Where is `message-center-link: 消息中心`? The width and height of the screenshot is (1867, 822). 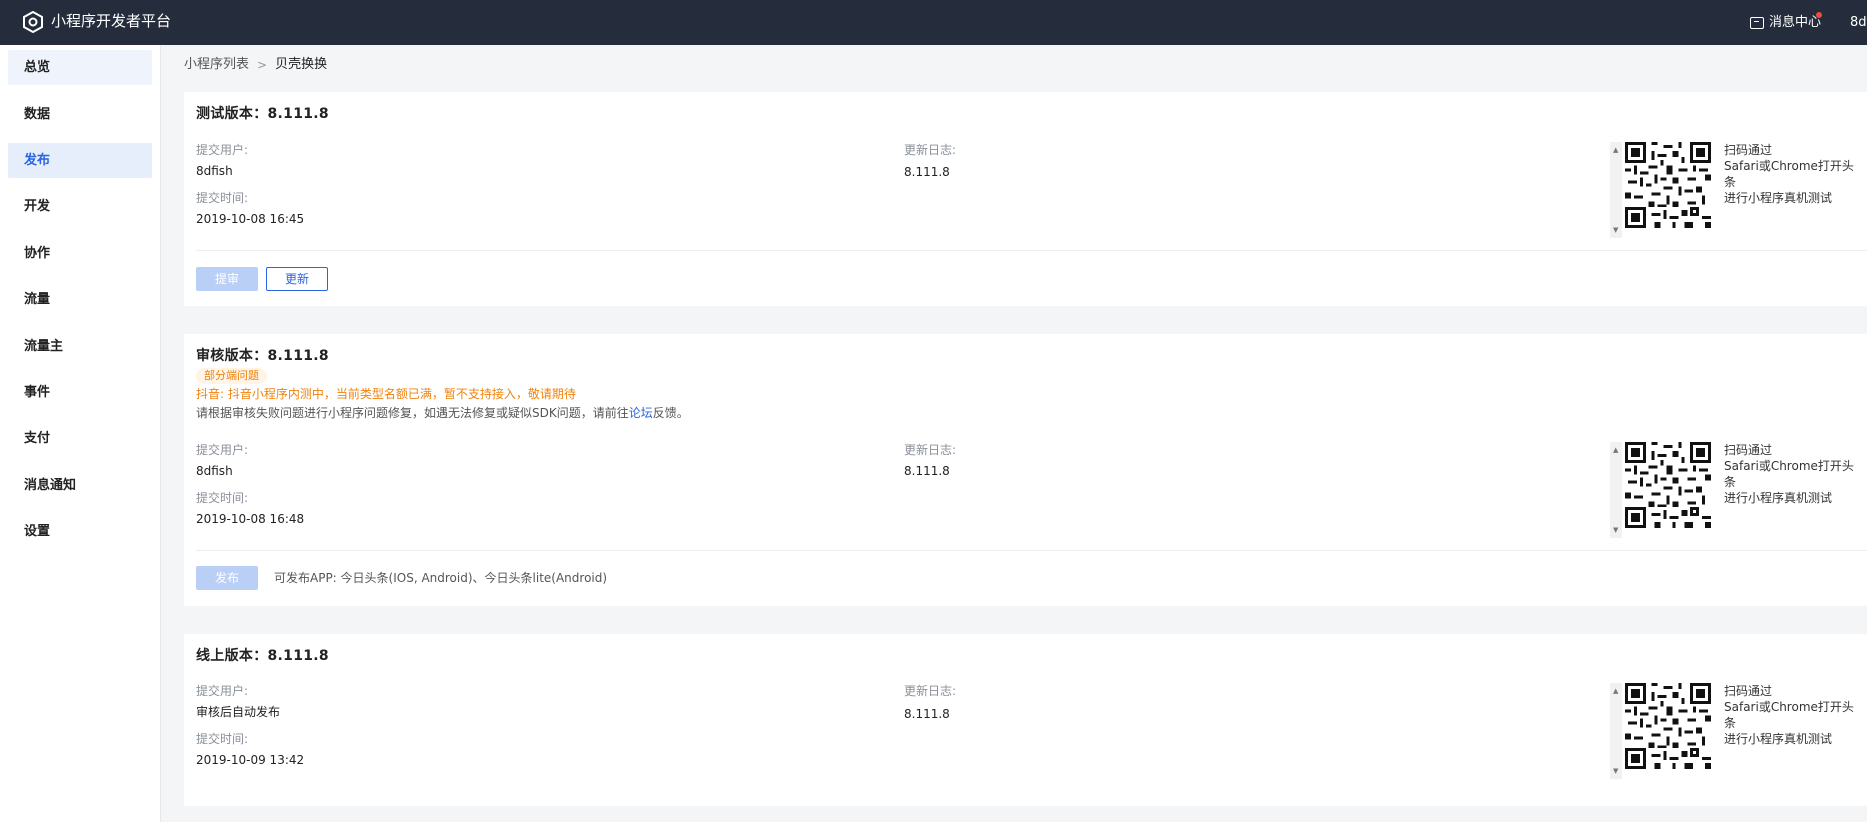
message-center-link: 消息中心 is located at coordinates (1785, 23).